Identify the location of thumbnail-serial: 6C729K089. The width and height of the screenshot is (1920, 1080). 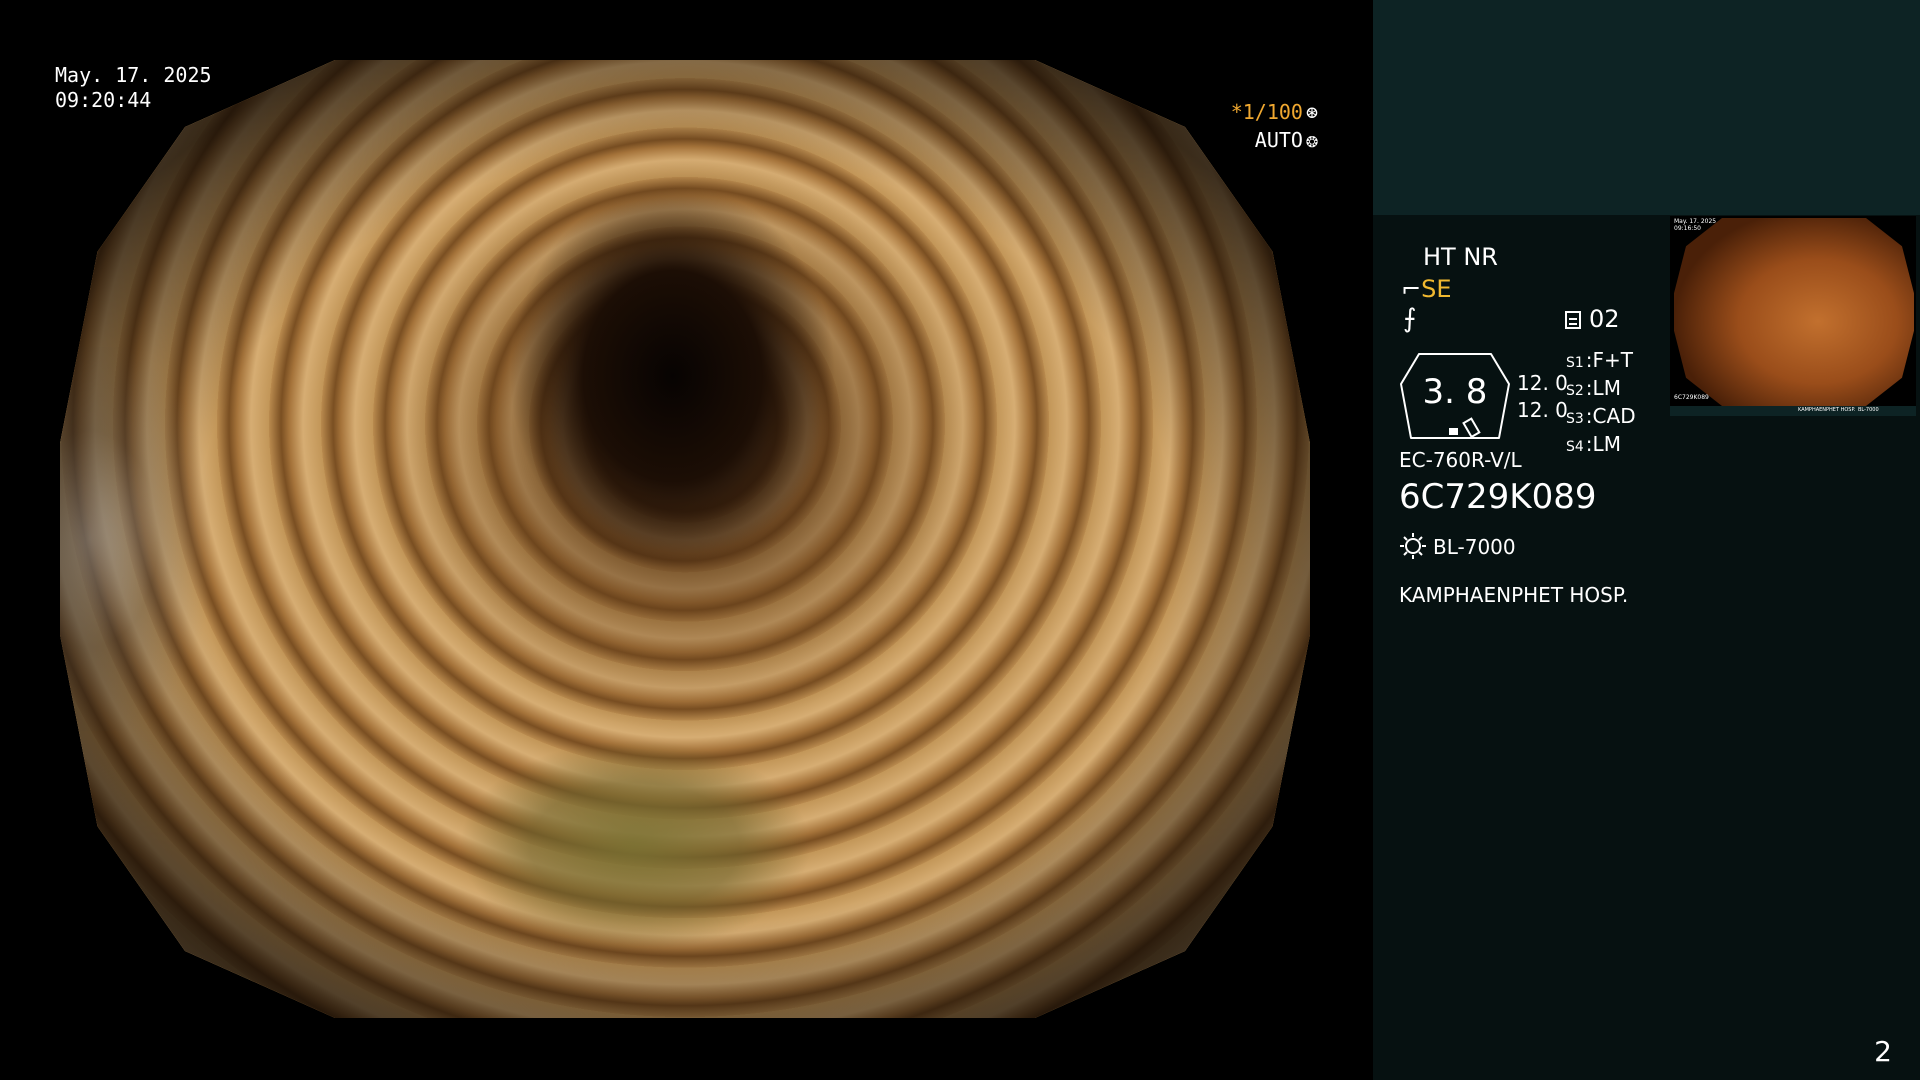
(1691, 397).